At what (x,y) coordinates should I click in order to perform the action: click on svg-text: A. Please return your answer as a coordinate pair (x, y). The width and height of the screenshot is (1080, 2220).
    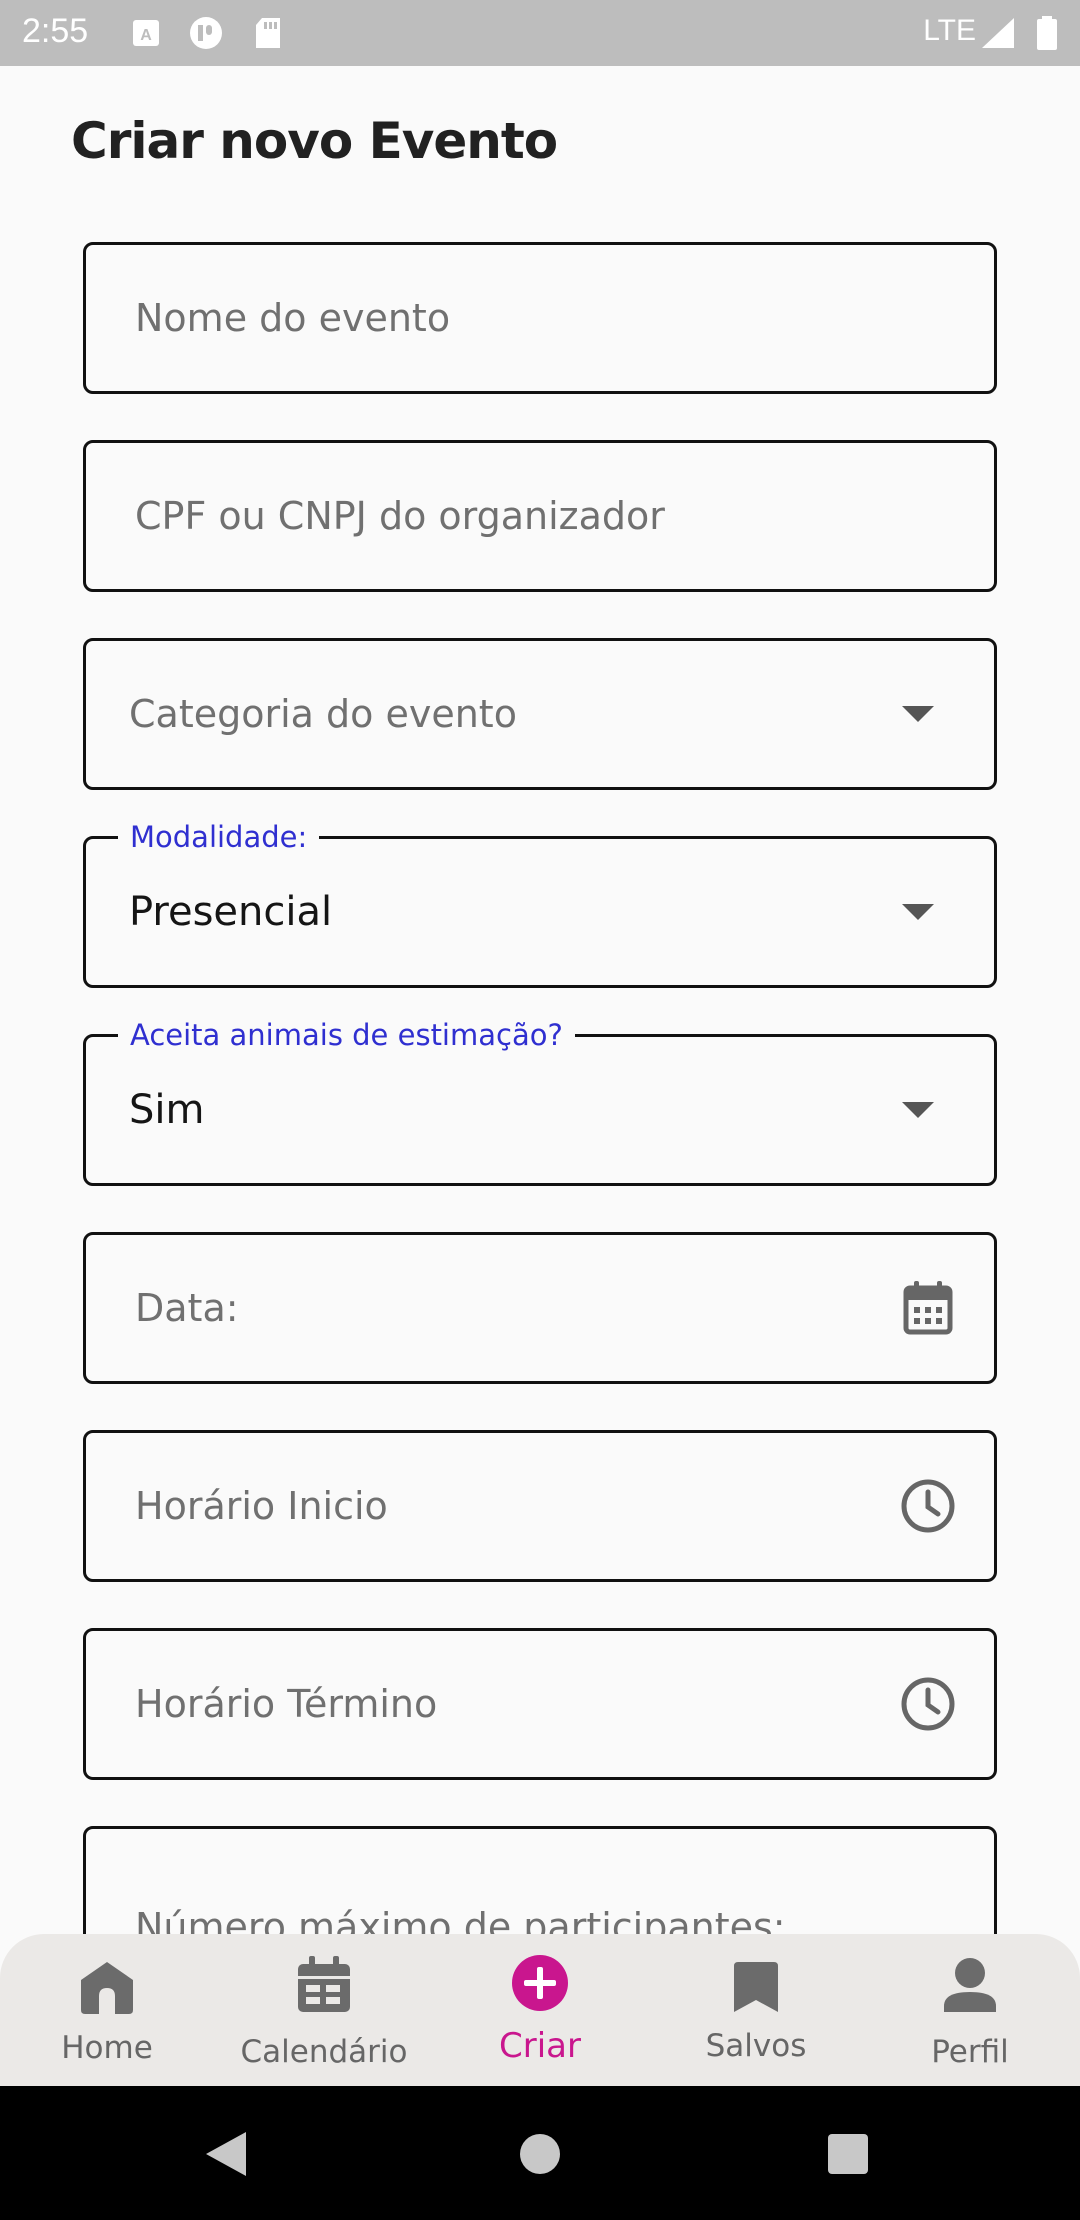
    Looking at the image, I should click on (146, 35).